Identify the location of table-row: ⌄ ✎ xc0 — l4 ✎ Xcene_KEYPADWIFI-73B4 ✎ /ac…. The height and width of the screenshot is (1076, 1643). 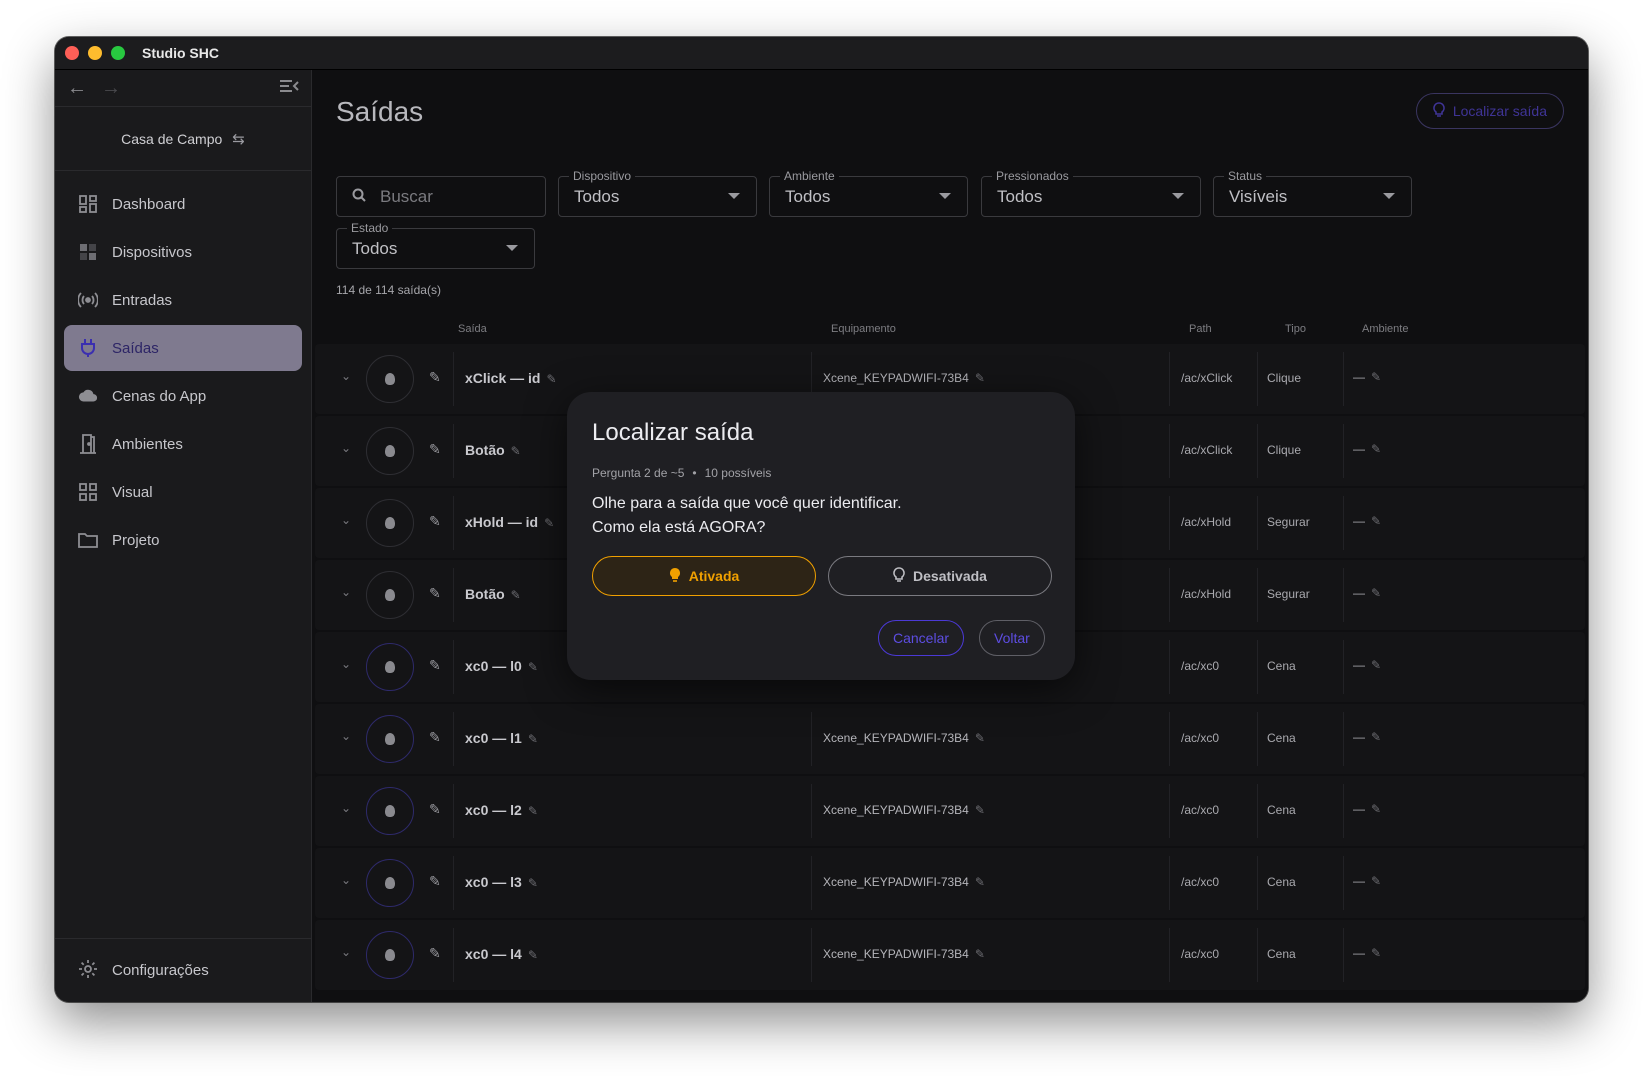
(950, 955).